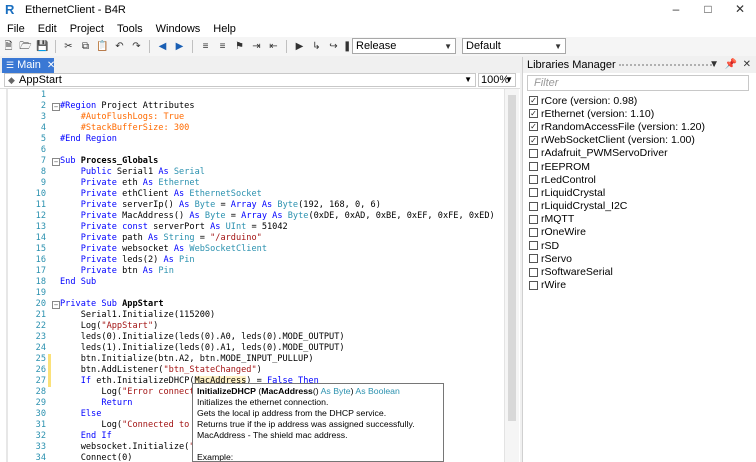 This screenshot has height=462, width=756. Describe the element at coordinates (250, 128) in the screenshot. I see `code-line: 4 #StackBufferSize: 300` at that location.